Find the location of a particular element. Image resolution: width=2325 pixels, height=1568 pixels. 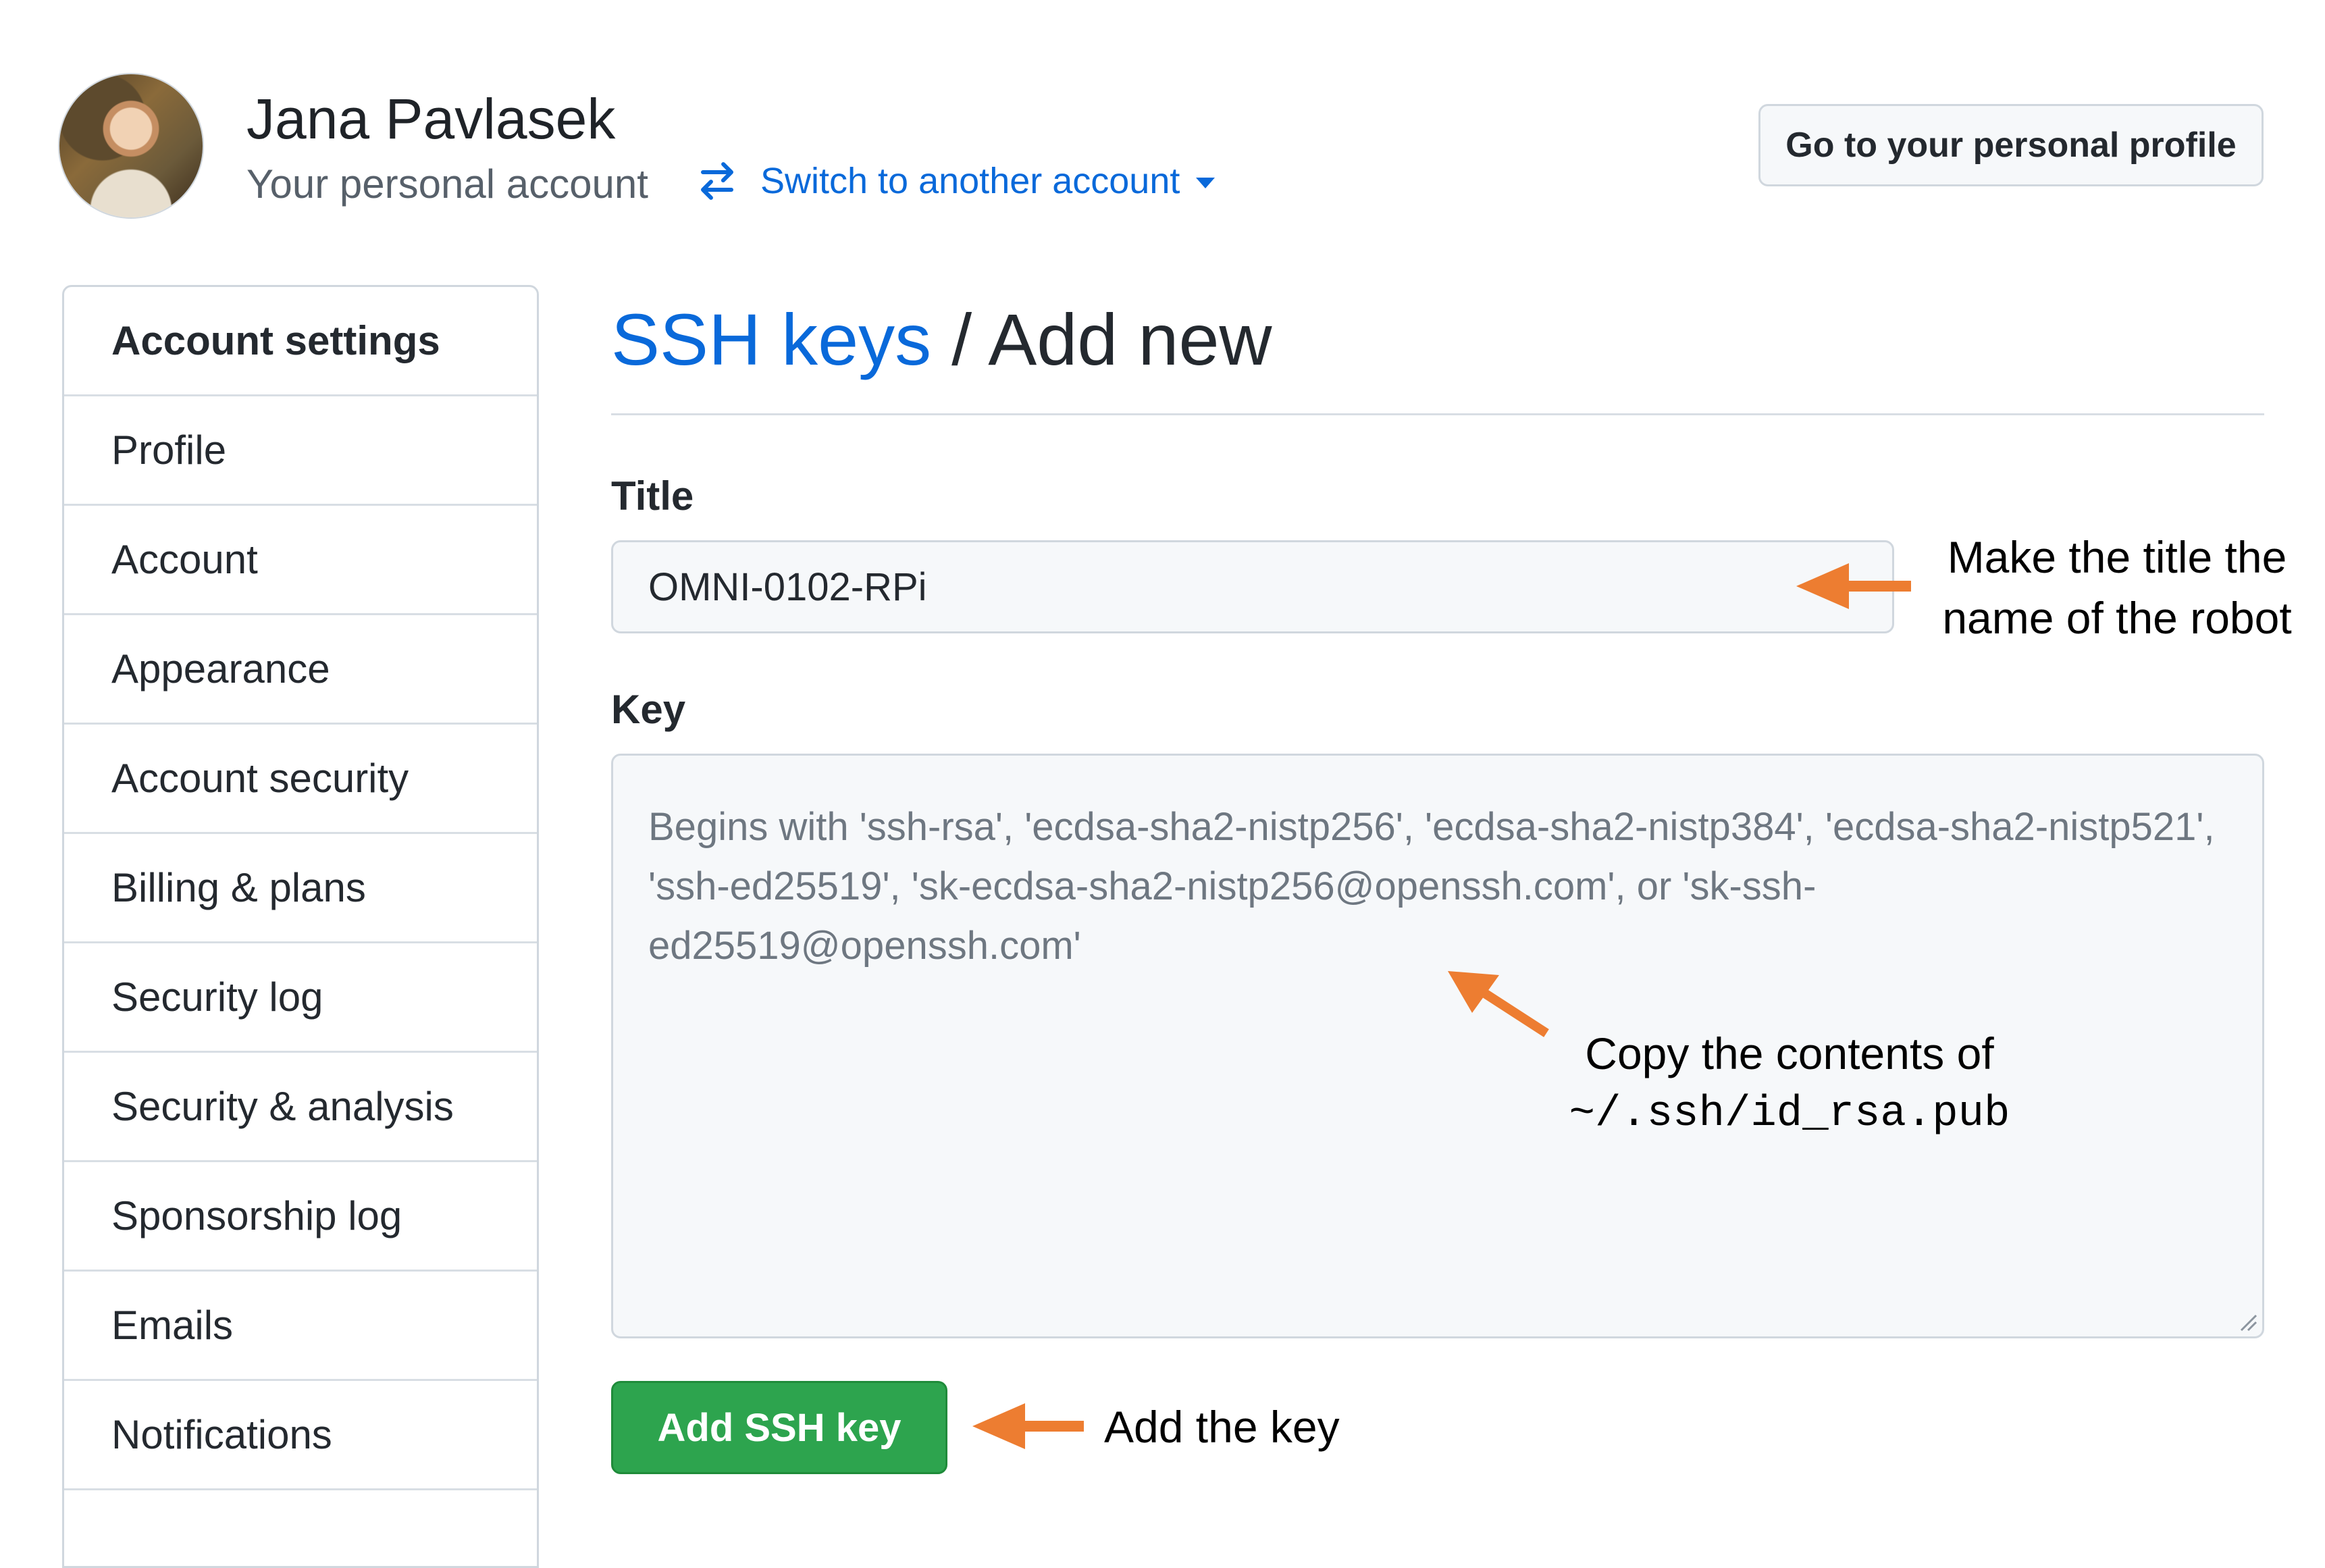

sidebar-heading: Account settings is located at coordinates (300, 341).